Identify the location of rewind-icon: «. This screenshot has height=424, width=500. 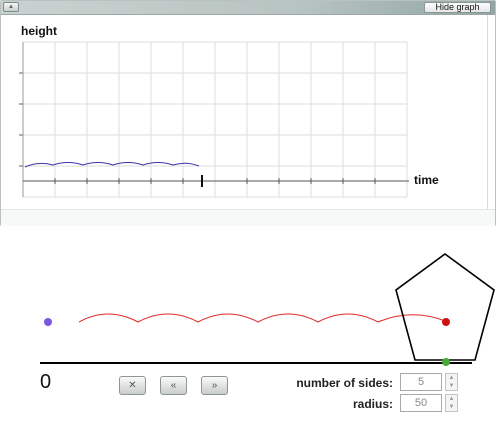
(173, 385).